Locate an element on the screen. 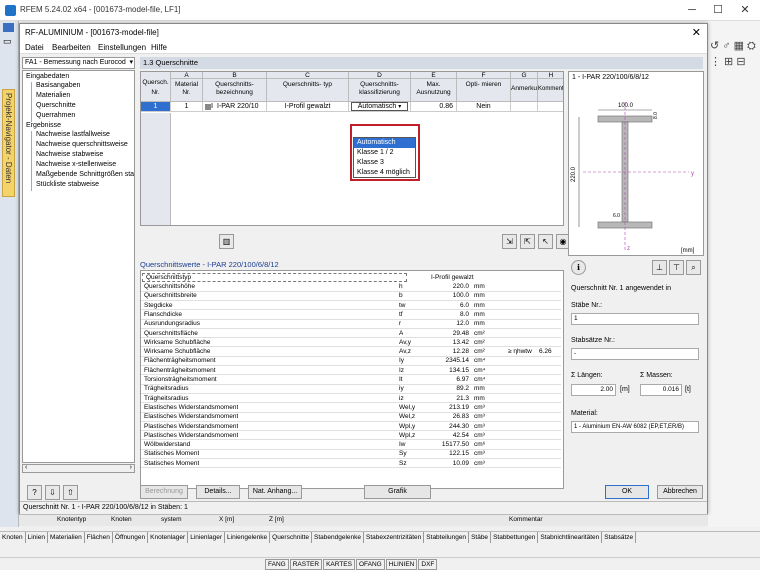 The image size is (760, 570). import-icon: ⇲ is located at coordinates (509, 241).